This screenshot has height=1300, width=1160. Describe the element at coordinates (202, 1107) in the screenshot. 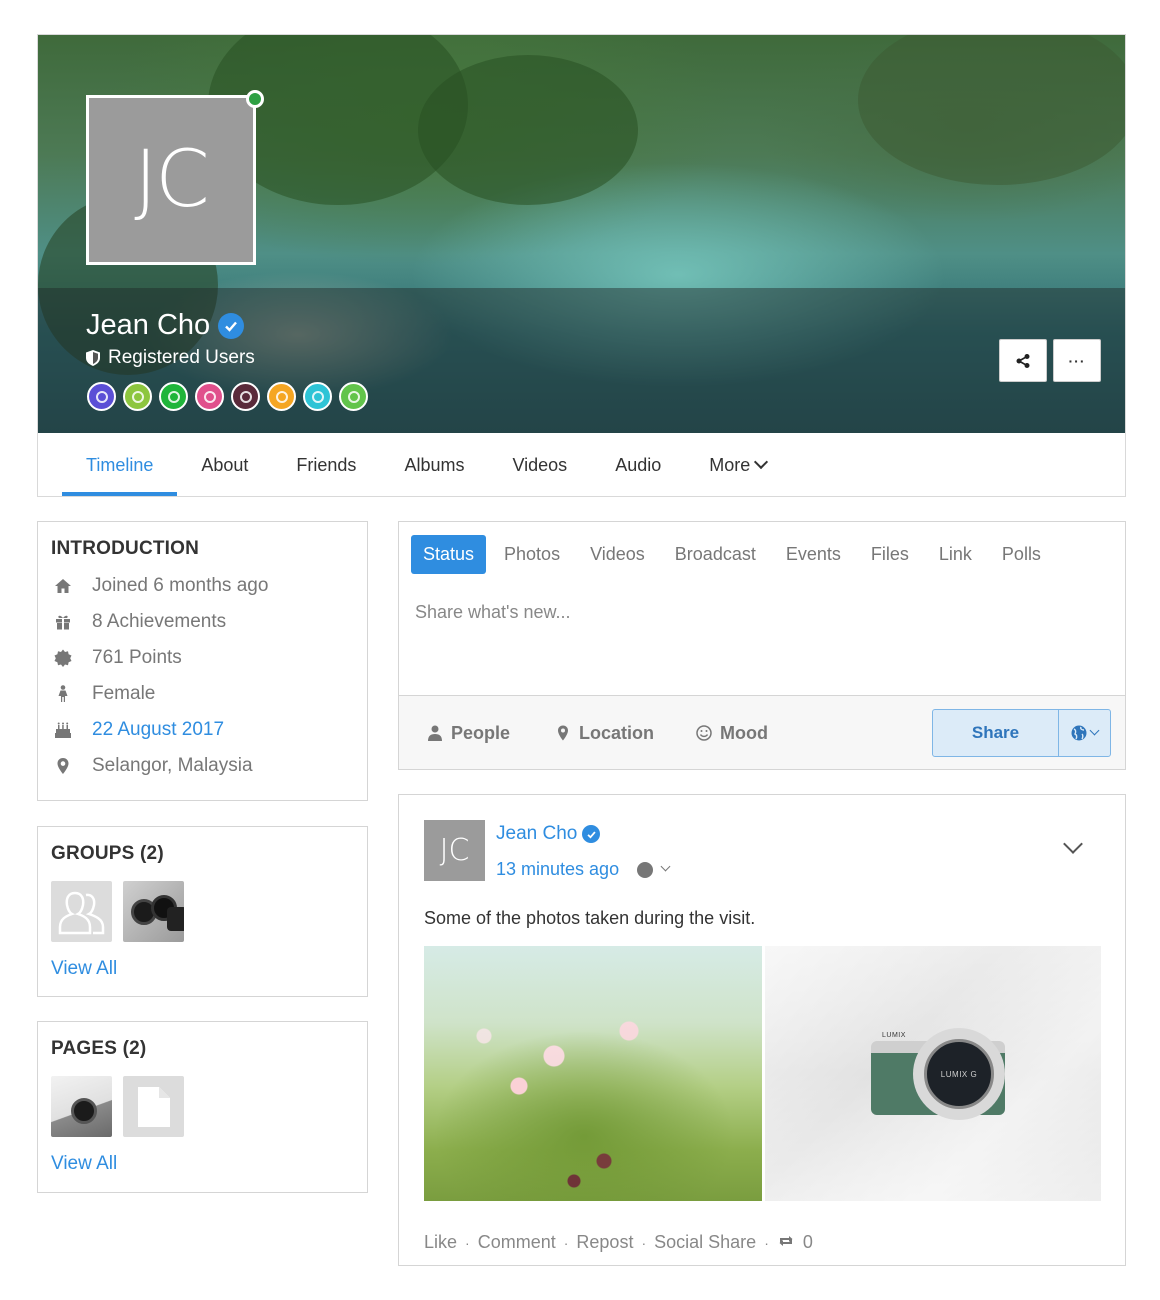

I see `pages-panel: PAGES (2) View All` at that location.